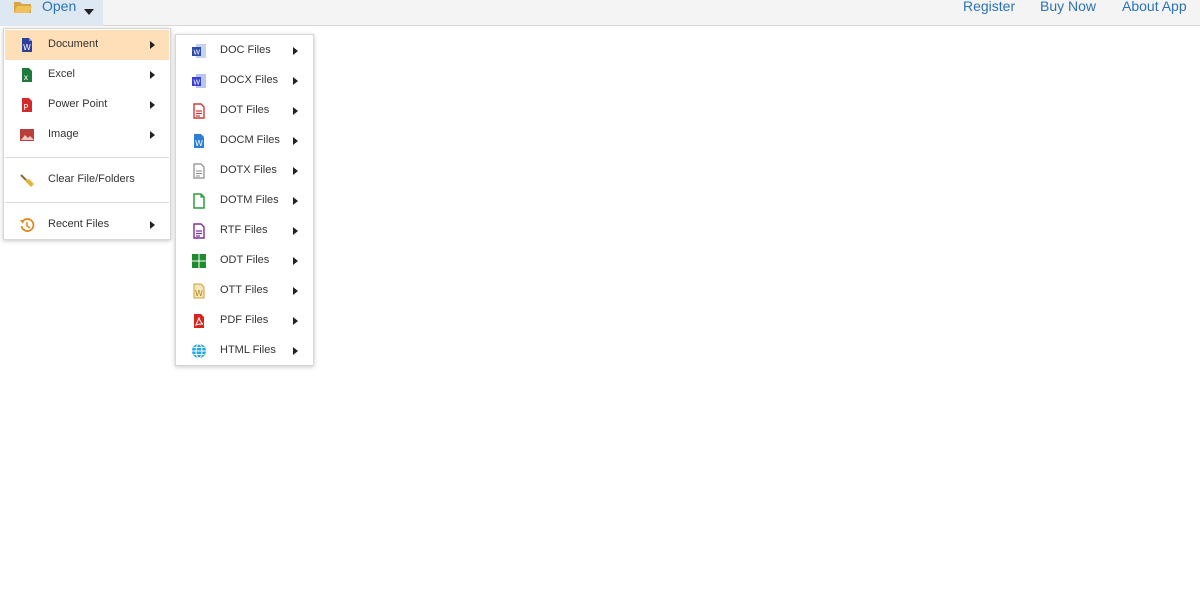 The width and height of the screenshot is (1200, 600). I want to click on menu-item-clear-files: Clear File/Folders, so click(87, 180).